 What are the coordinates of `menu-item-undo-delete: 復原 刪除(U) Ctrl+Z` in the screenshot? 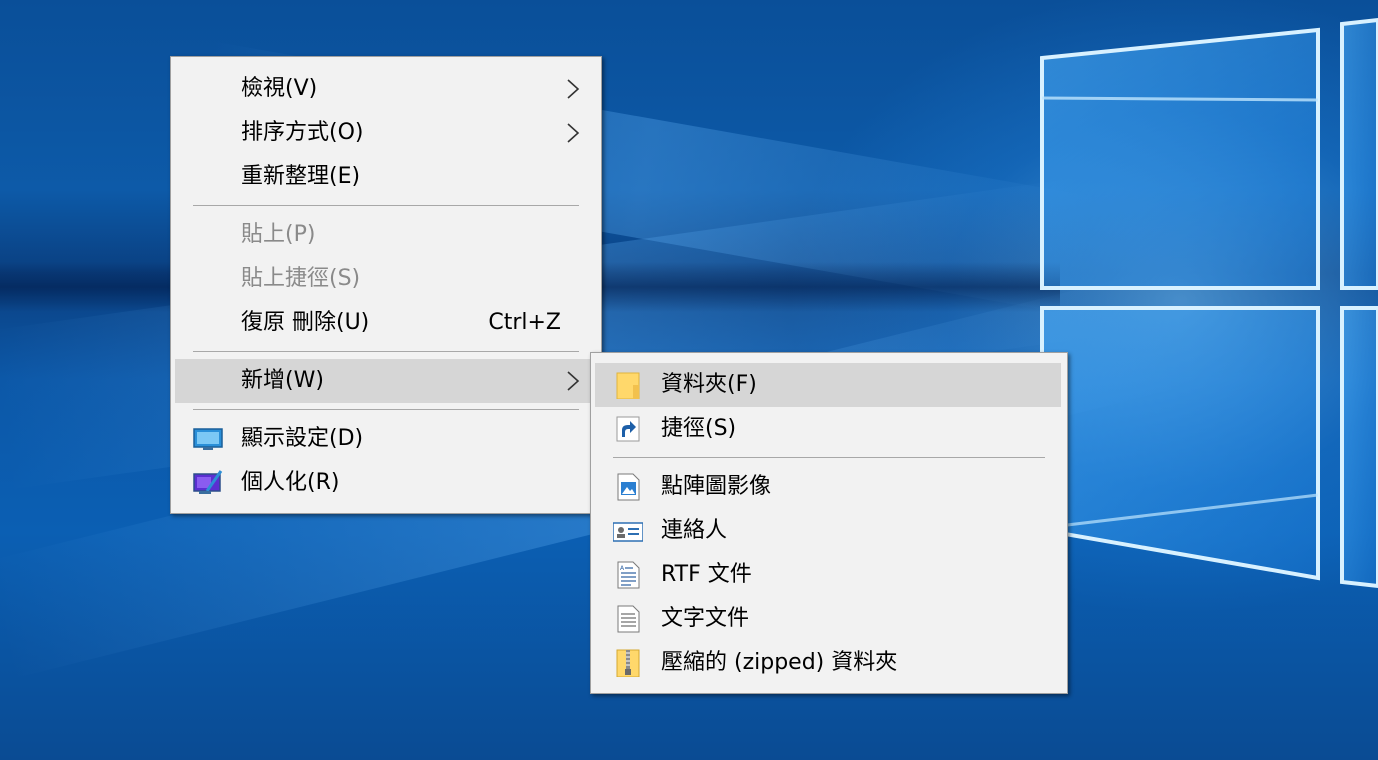 It's located at (386, 323).